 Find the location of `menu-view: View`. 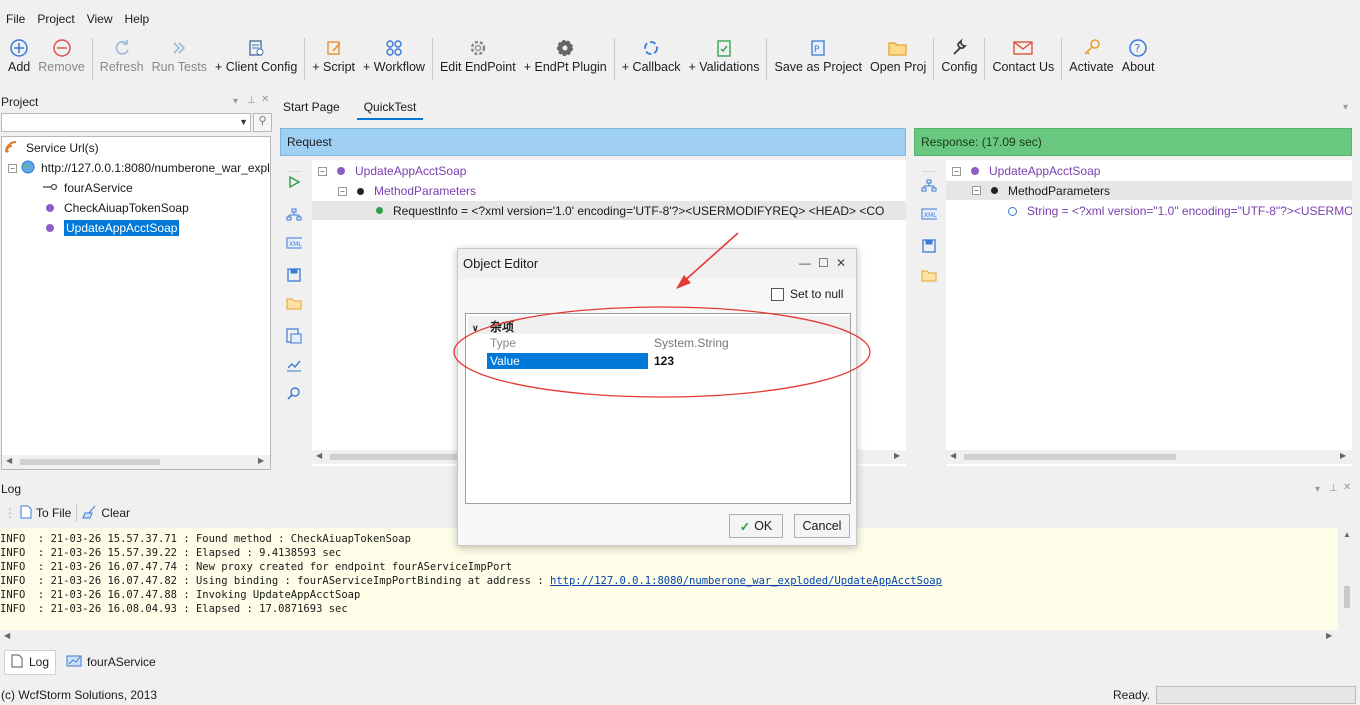

menu-view: View is located at coordinates (100, 19).